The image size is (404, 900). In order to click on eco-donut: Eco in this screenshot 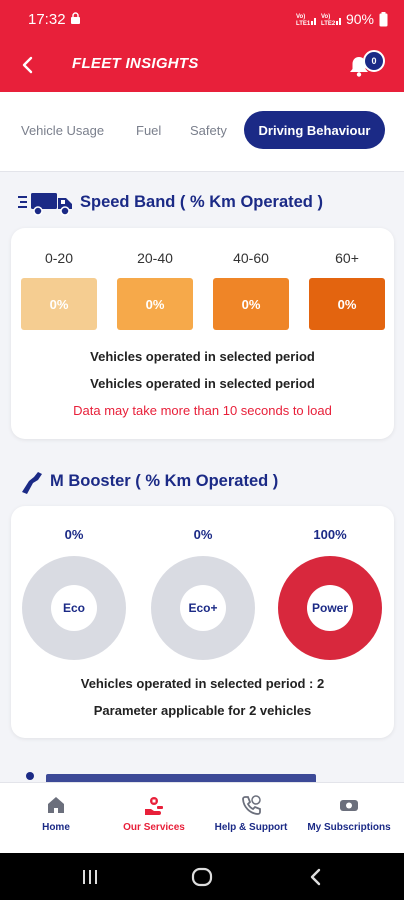, I will do `click(74, 608)`.